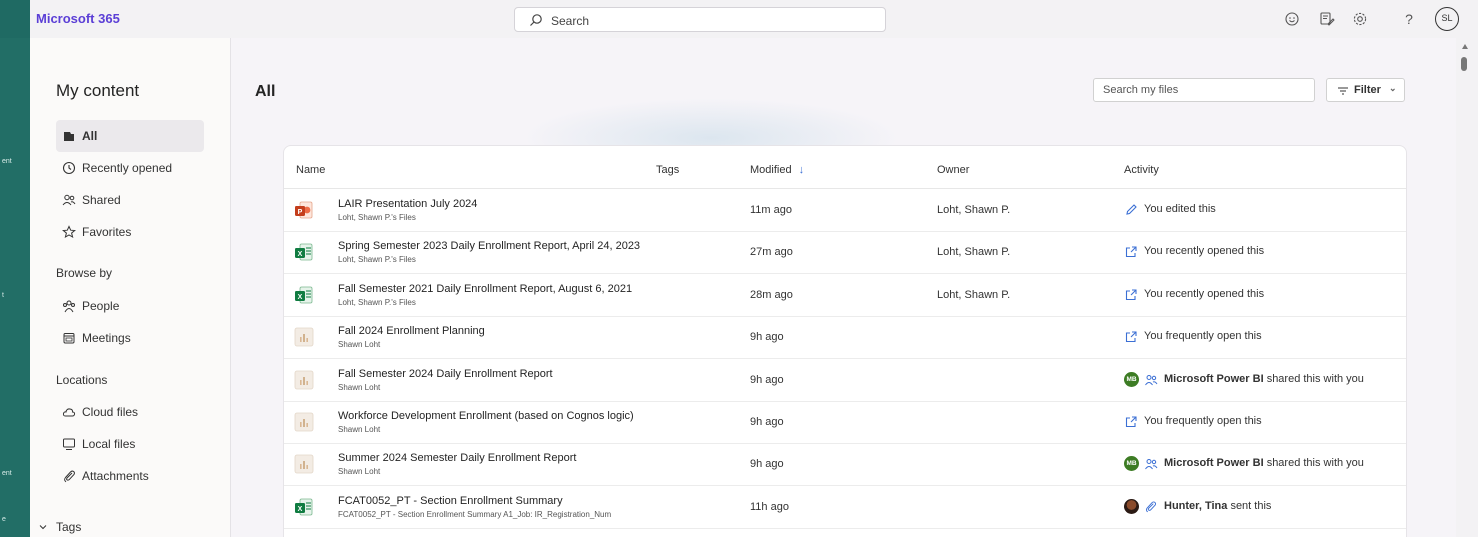 Image resolution: width=1478 pixels, height=537 pixels. I want to click on powerbi-report-icon, so click(304, 337).